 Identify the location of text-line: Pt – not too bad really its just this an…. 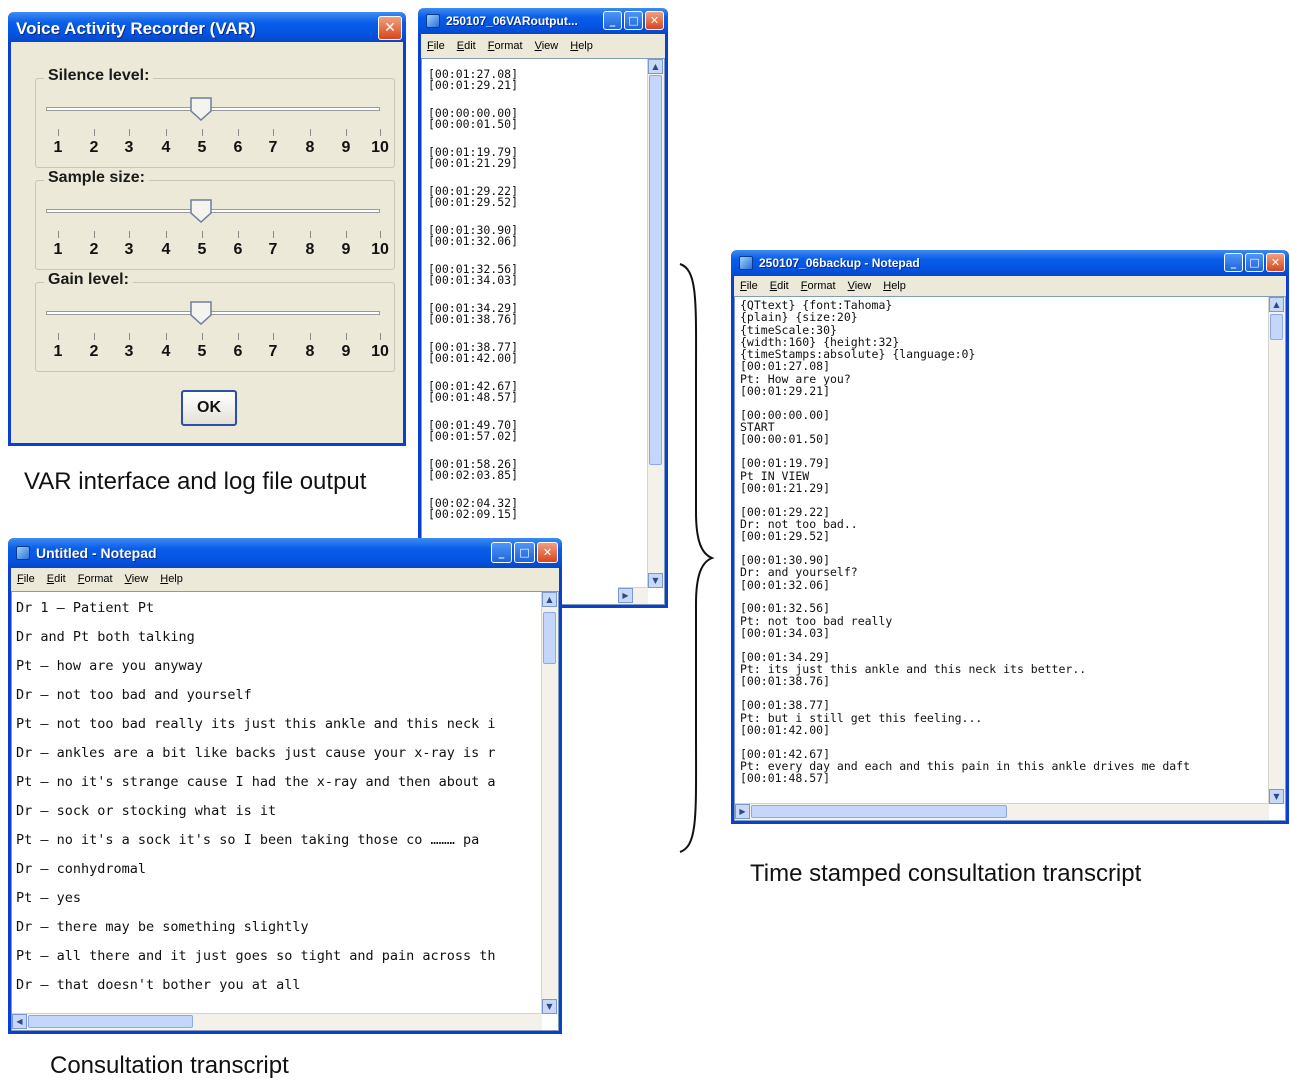
(256, 724).